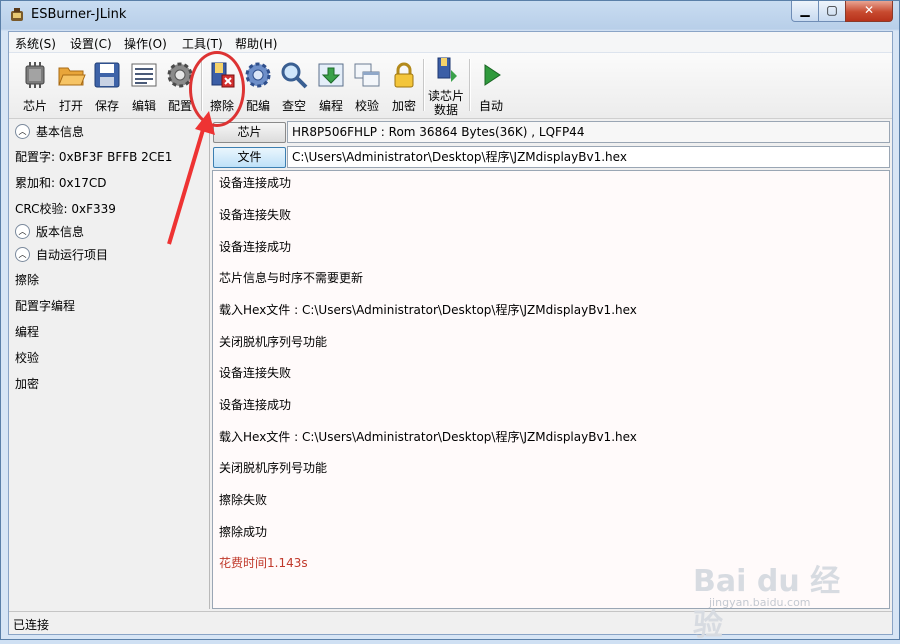 Image resolution: width=900 pixels, height=644 pixels. What do you see at coordinates (65, 209) in the screenshot?
I see `crc-value: CRC校验: 0xF339` at bounding box center [65, 209].